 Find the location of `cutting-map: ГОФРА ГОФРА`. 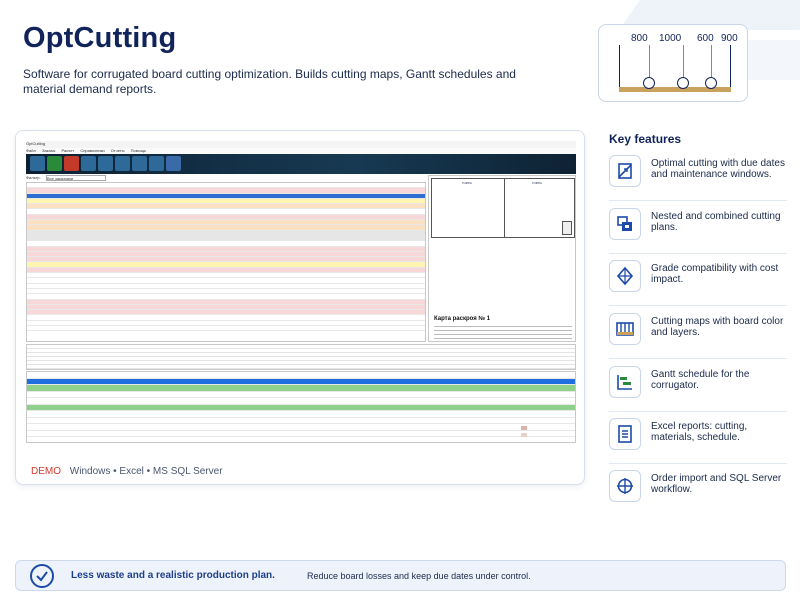

cutting-map: ГОФРА ГОФРА is located at coordinates (503, 208).